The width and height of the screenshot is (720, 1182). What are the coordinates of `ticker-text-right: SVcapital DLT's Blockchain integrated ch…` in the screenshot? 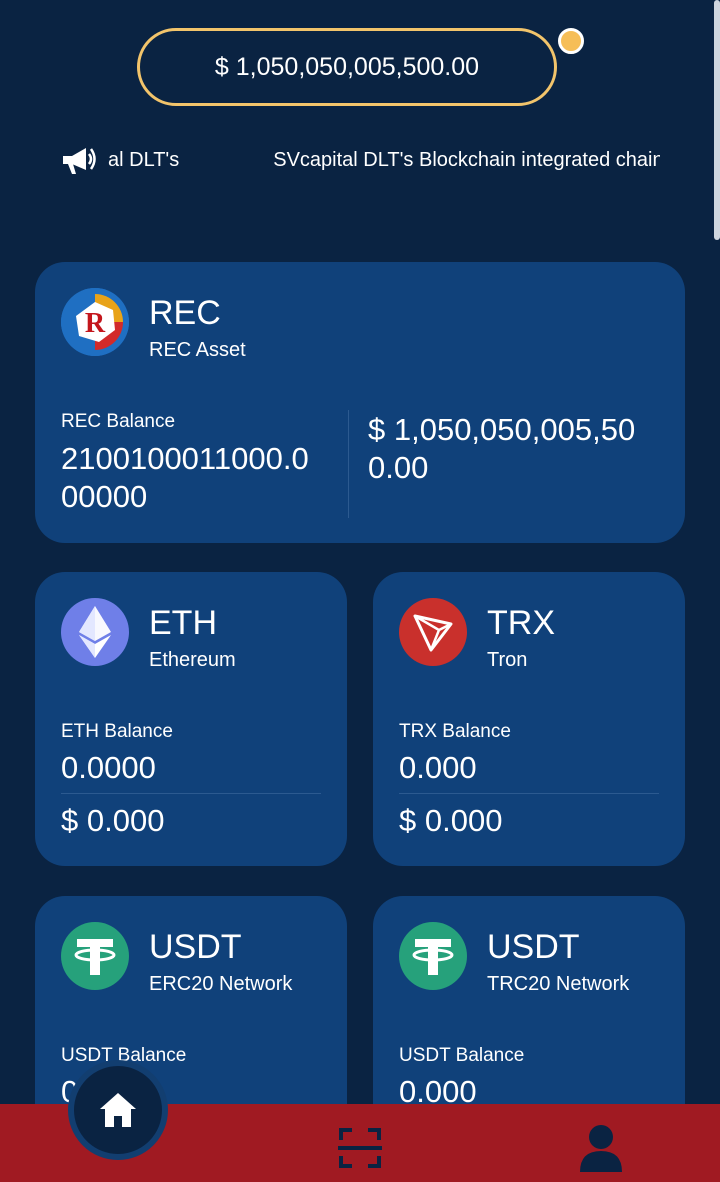 It's located at (466, 159).